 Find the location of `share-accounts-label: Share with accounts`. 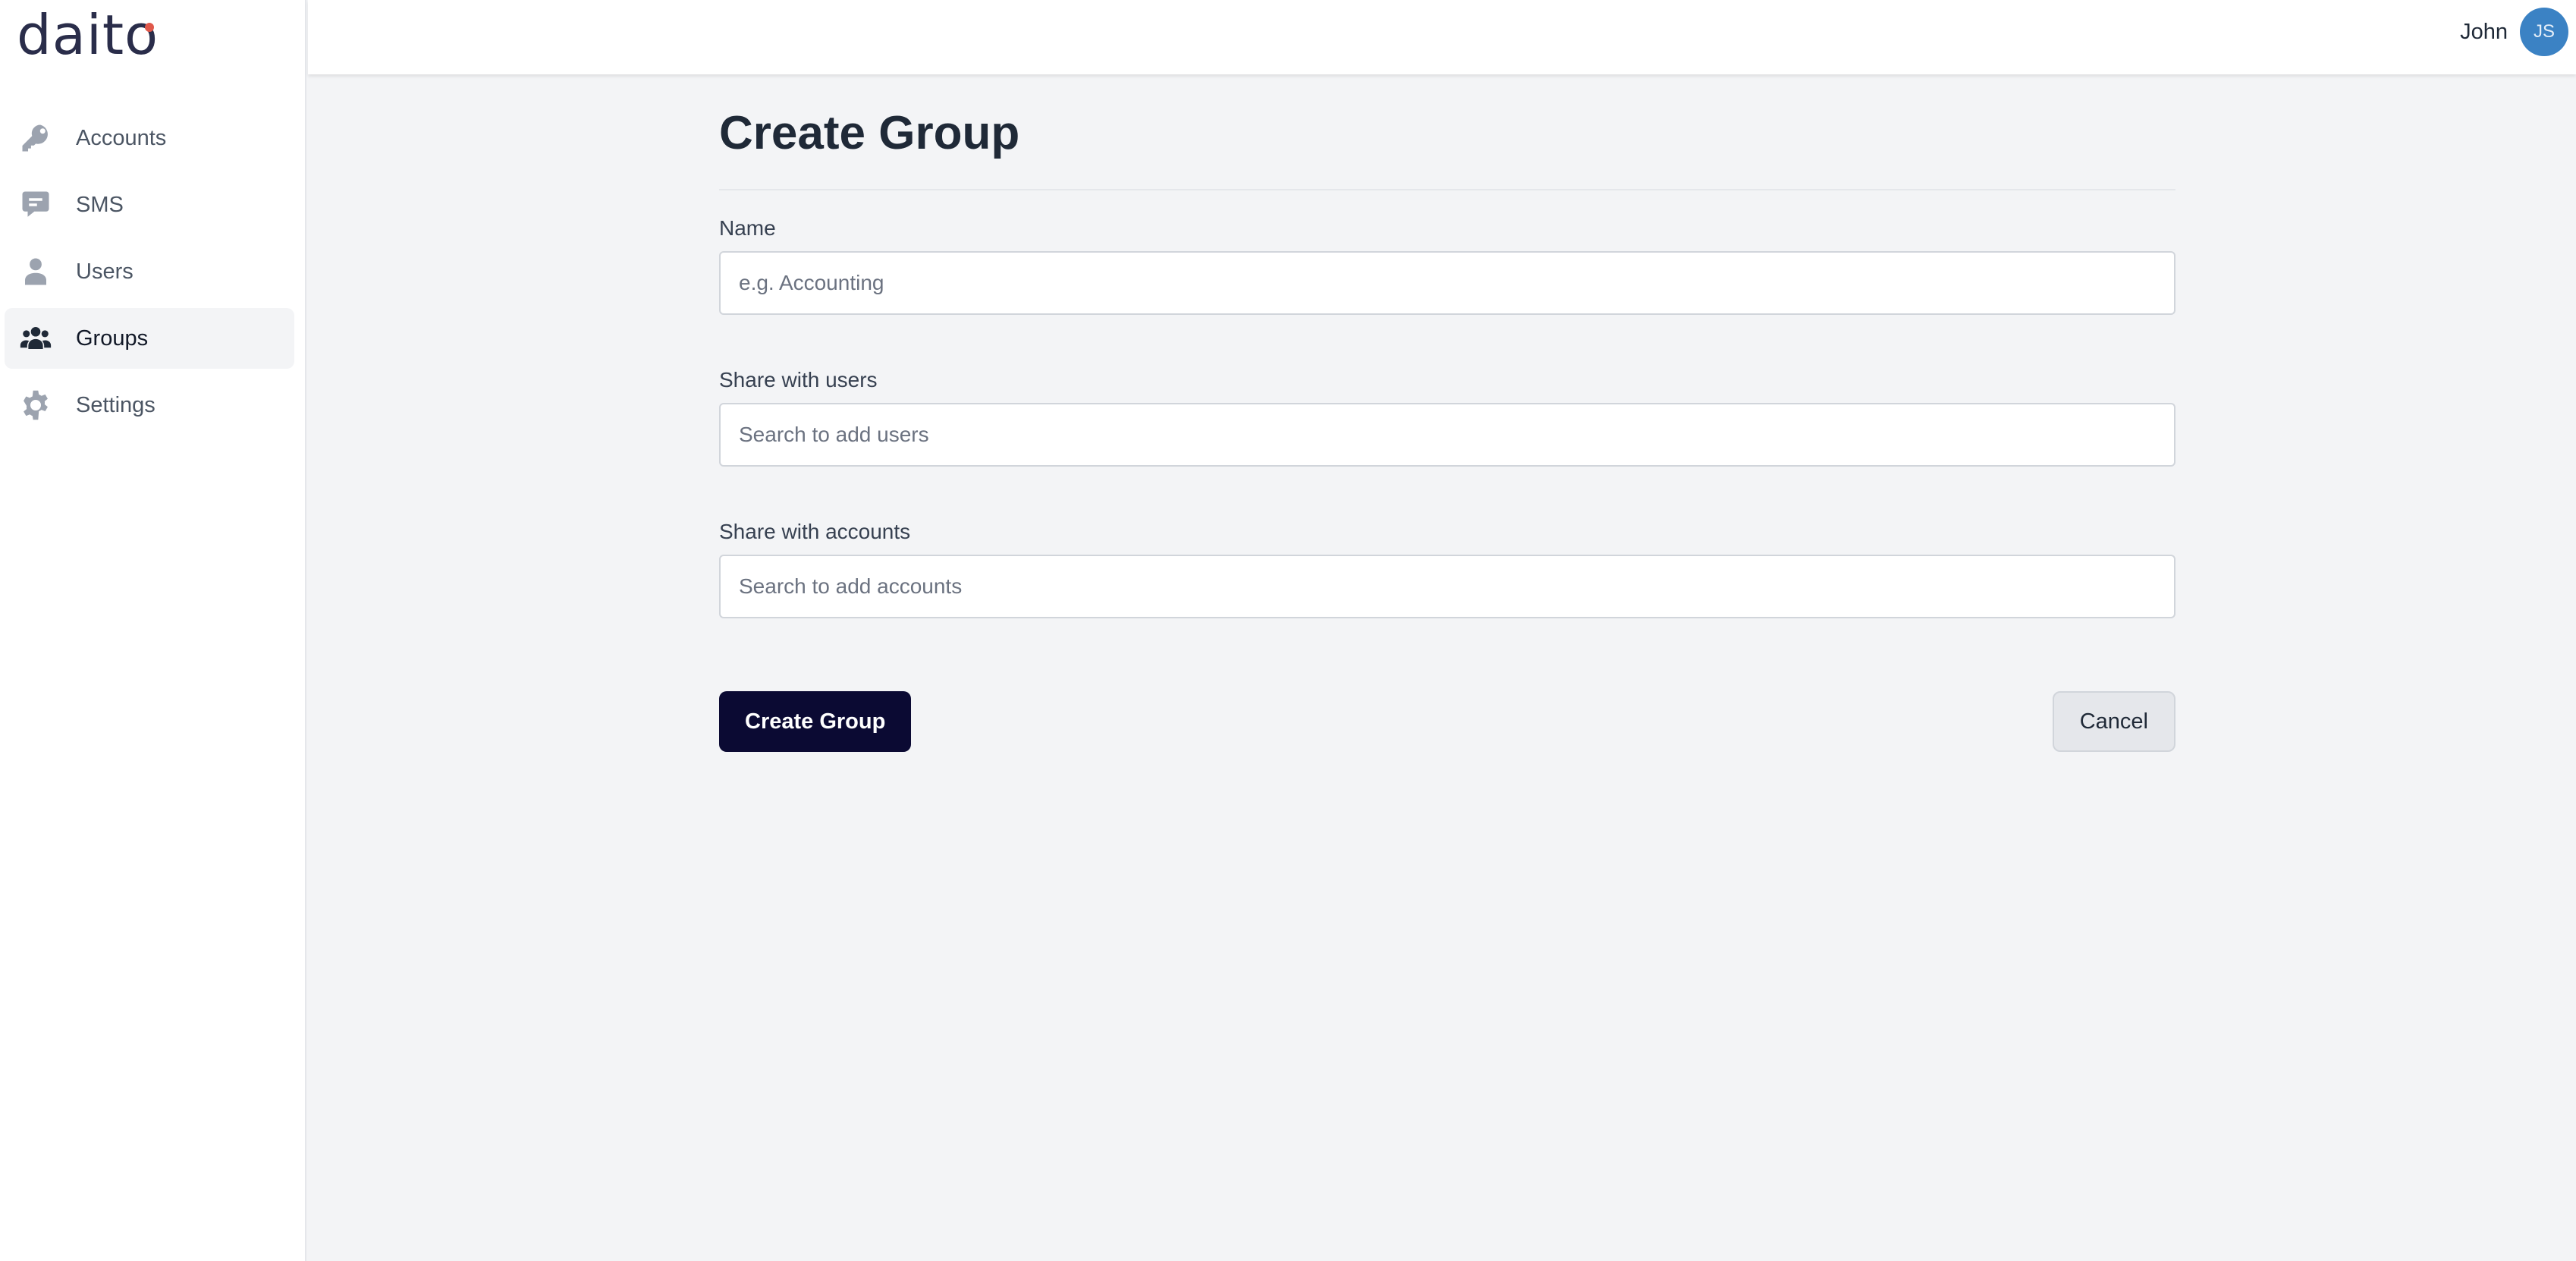

share-accounts-label: Share with accounts is located at coordinates (815, 531).